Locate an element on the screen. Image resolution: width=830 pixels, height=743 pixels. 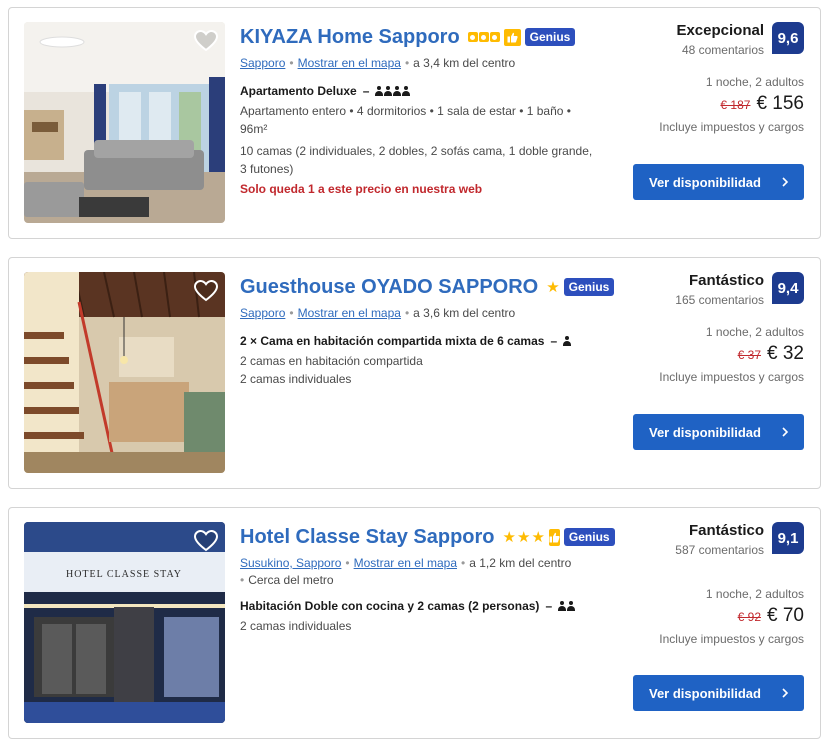
distance-text: a 3,6 km del centro is located at coordinates (464, 313).